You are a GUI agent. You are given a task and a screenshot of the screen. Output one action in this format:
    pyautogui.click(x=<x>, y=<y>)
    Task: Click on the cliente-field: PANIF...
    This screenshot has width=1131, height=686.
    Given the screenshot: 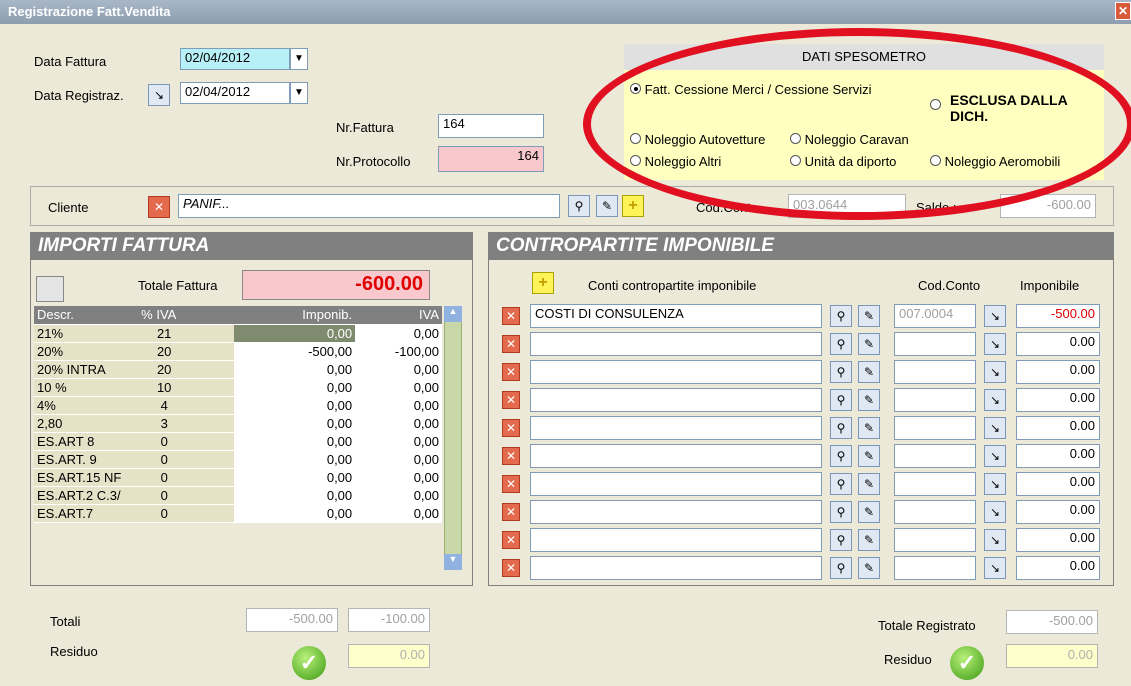 What is the action you would take?
    pyautogui.click(x=369, y=206)
    